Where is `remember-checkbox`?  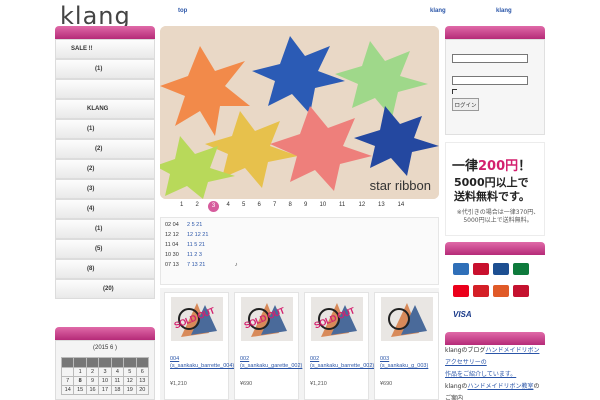 remember-checkbox is located at coordinates (454, 91).